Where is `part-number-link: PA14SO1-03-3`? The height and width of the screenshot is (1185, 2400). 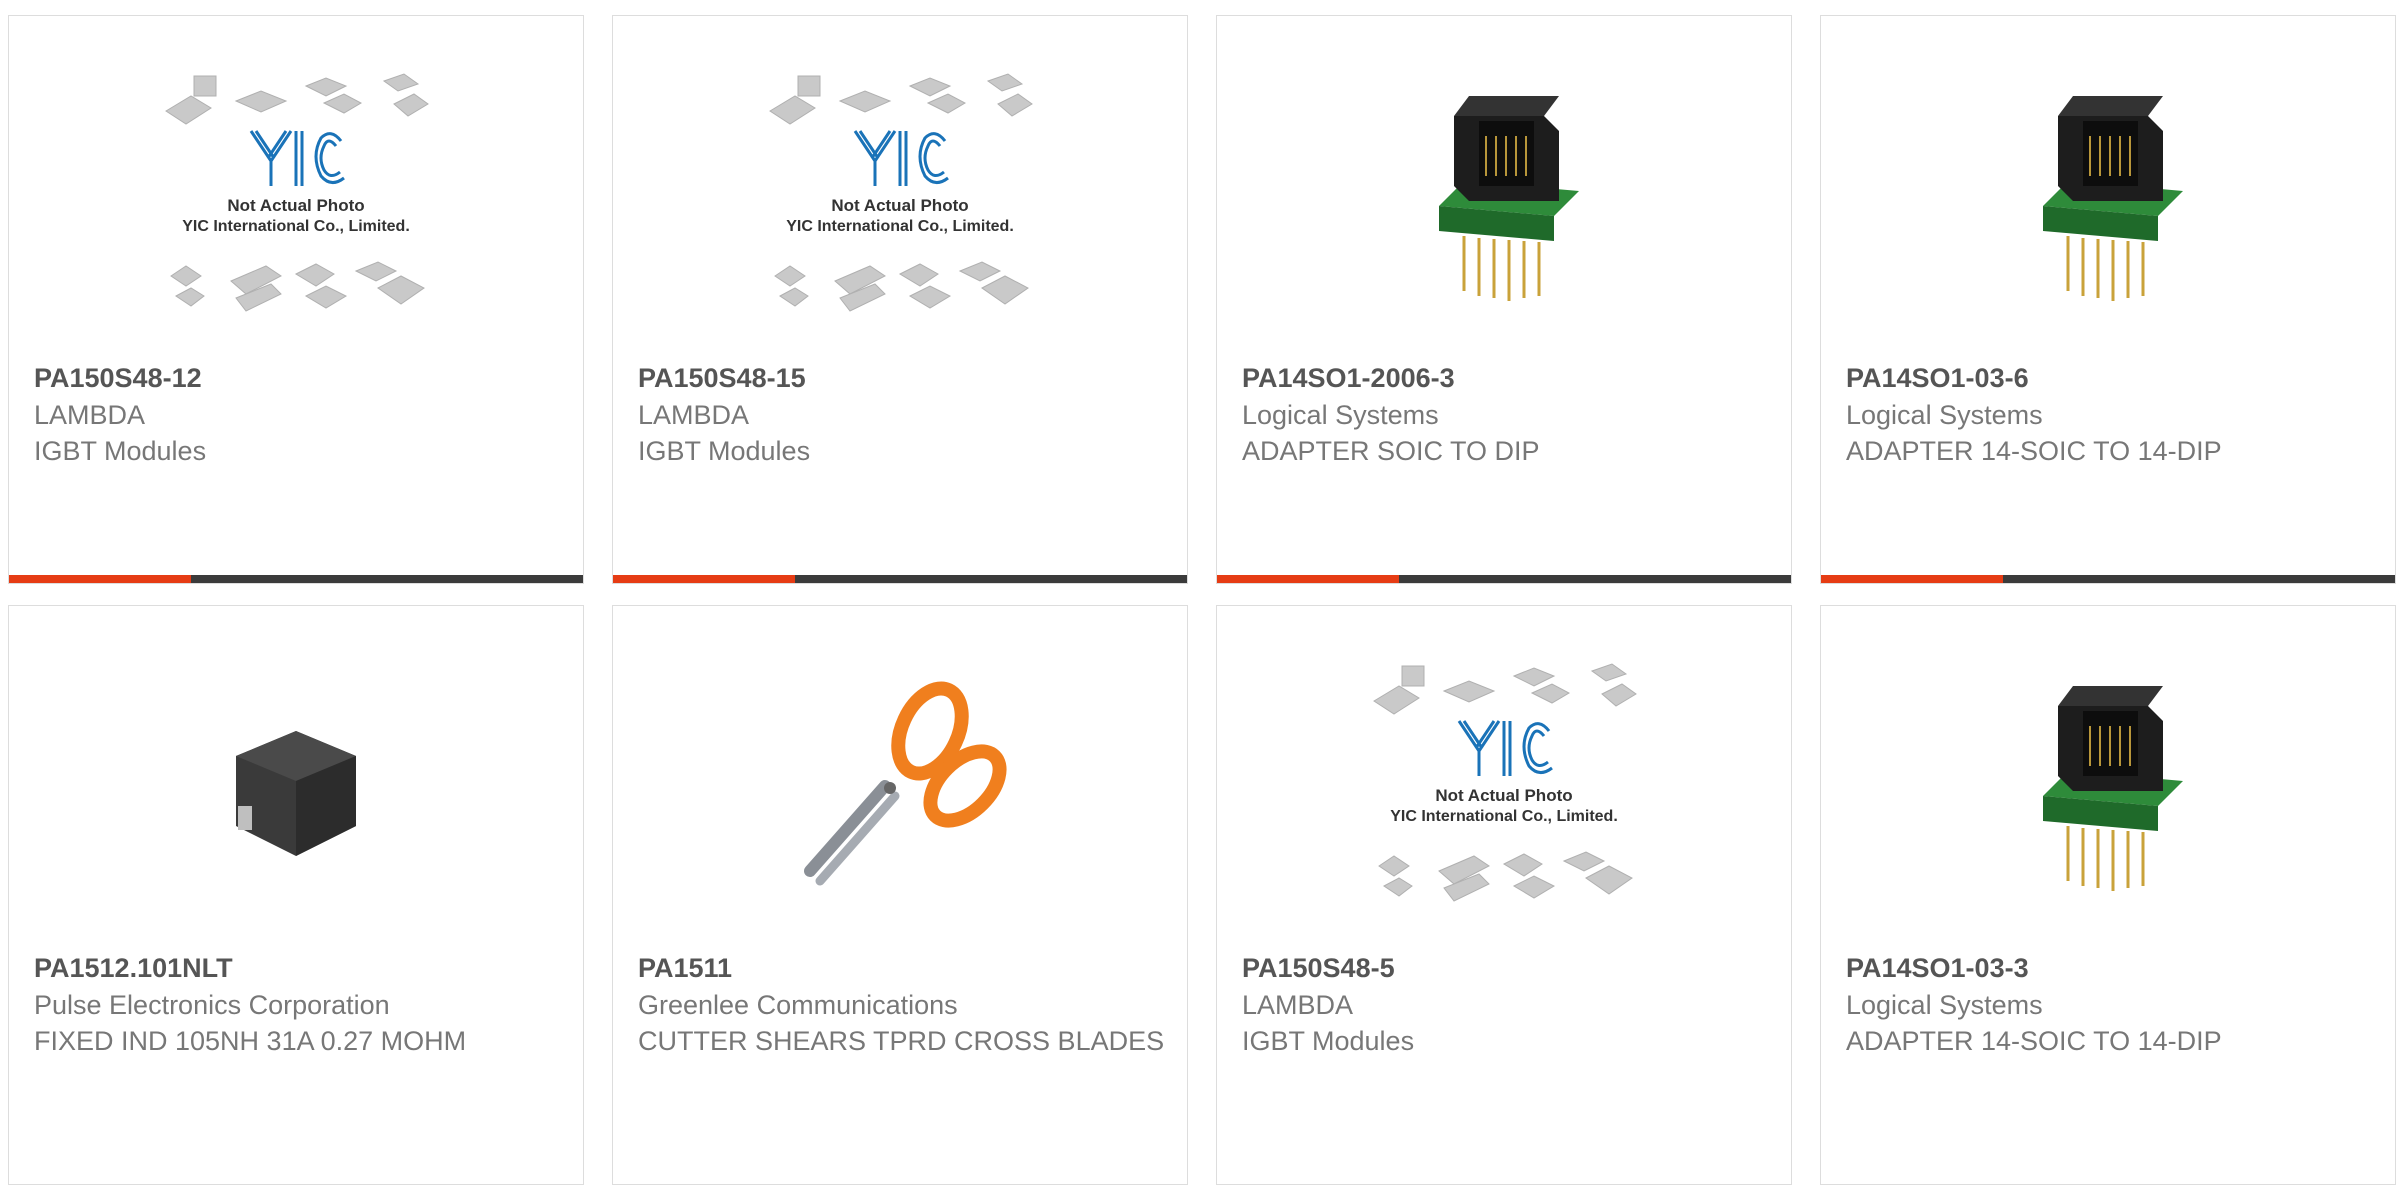
part-number-link: PA14SO1-03-3 is located at coordinates (2110, 968).